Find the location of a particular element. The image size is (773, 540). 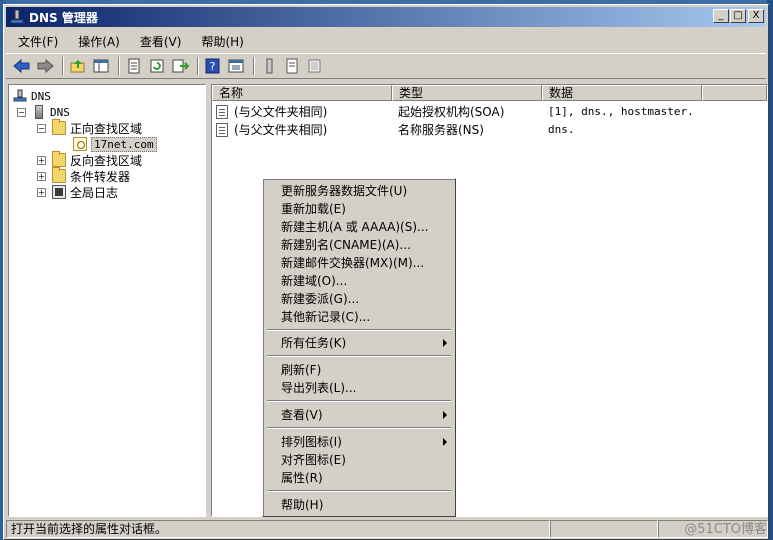

tree-conditional-forwarders-label: 条件转发器 is located at coordinates (100, 176).